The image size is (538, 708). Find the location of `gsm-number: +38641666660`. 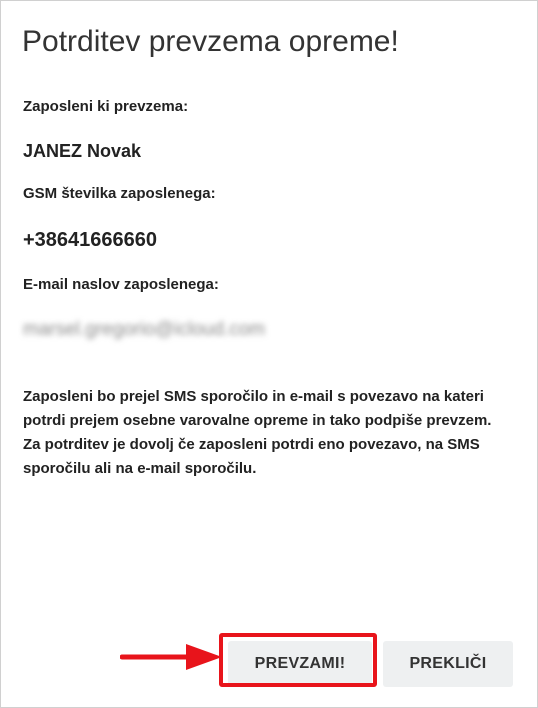

gsm-number: +38641666660 is located at coordinates (90, 240).